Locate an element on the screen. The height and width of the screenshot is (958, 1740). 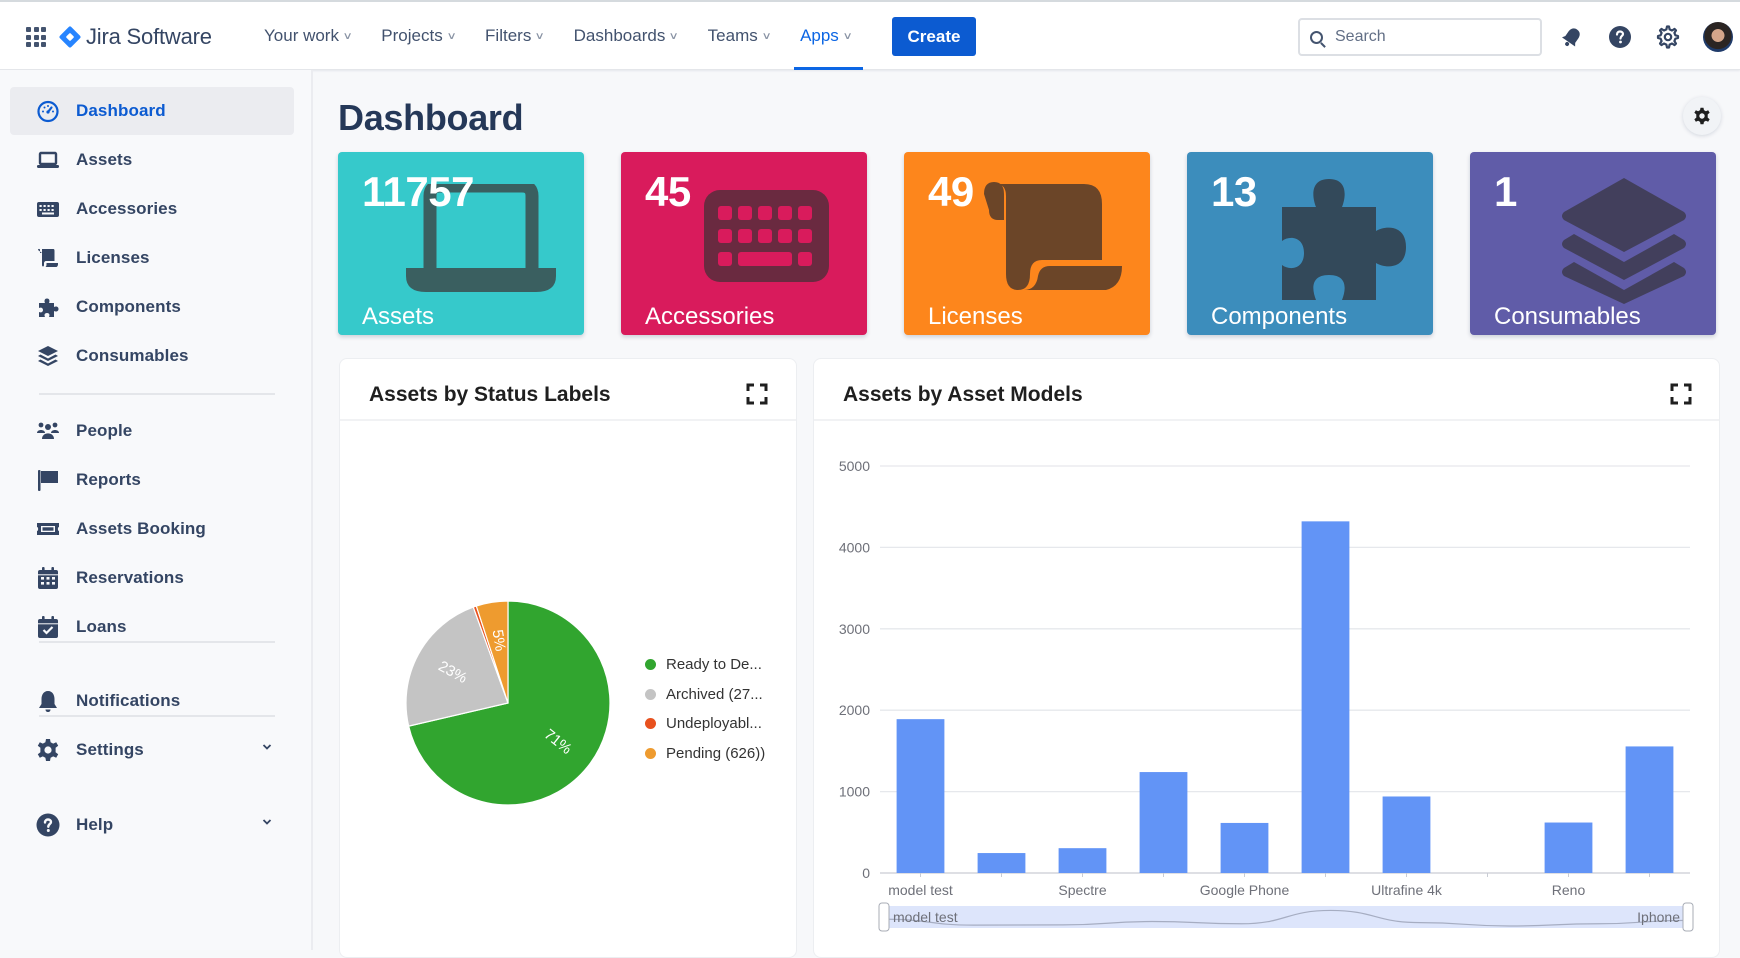
stat-value: 11757 is located at coordinates (418, 191).